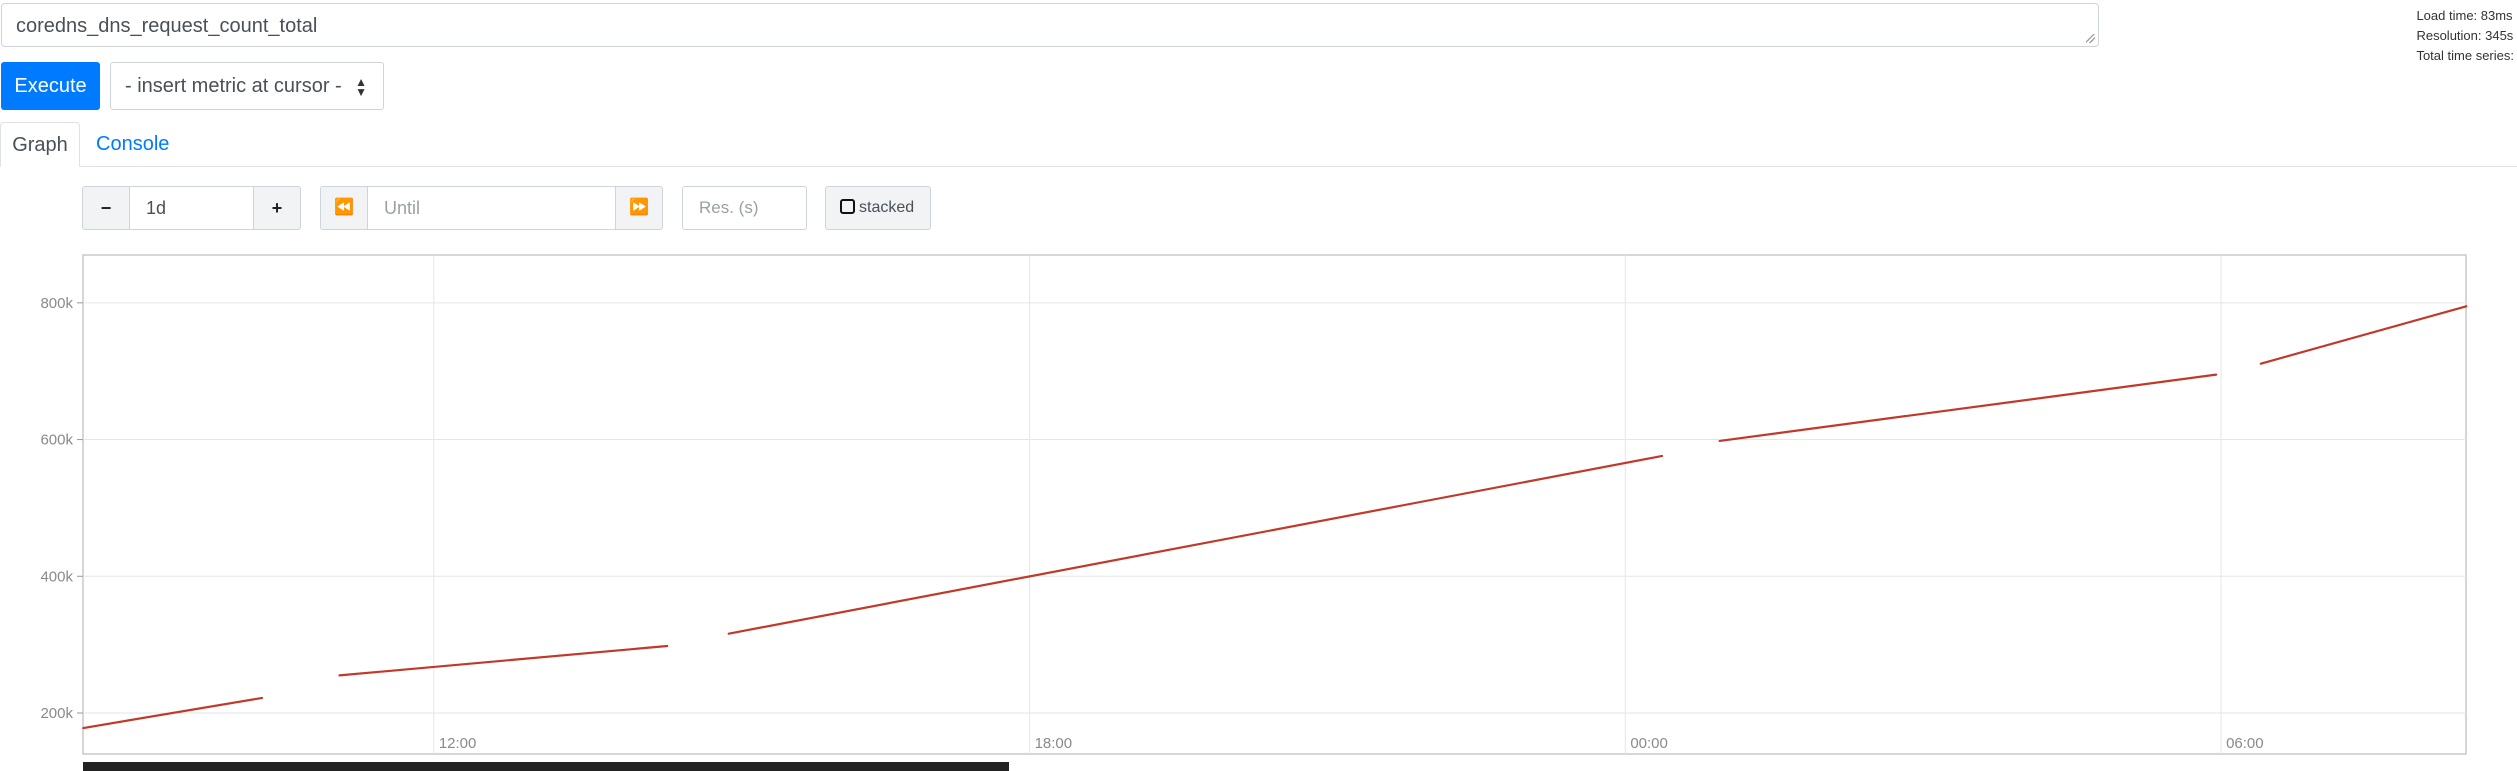  What do you see at coordinates (56, 303) in the screenshot?
I see `y-tick-label: 800k` at bounding box center [56, 303].